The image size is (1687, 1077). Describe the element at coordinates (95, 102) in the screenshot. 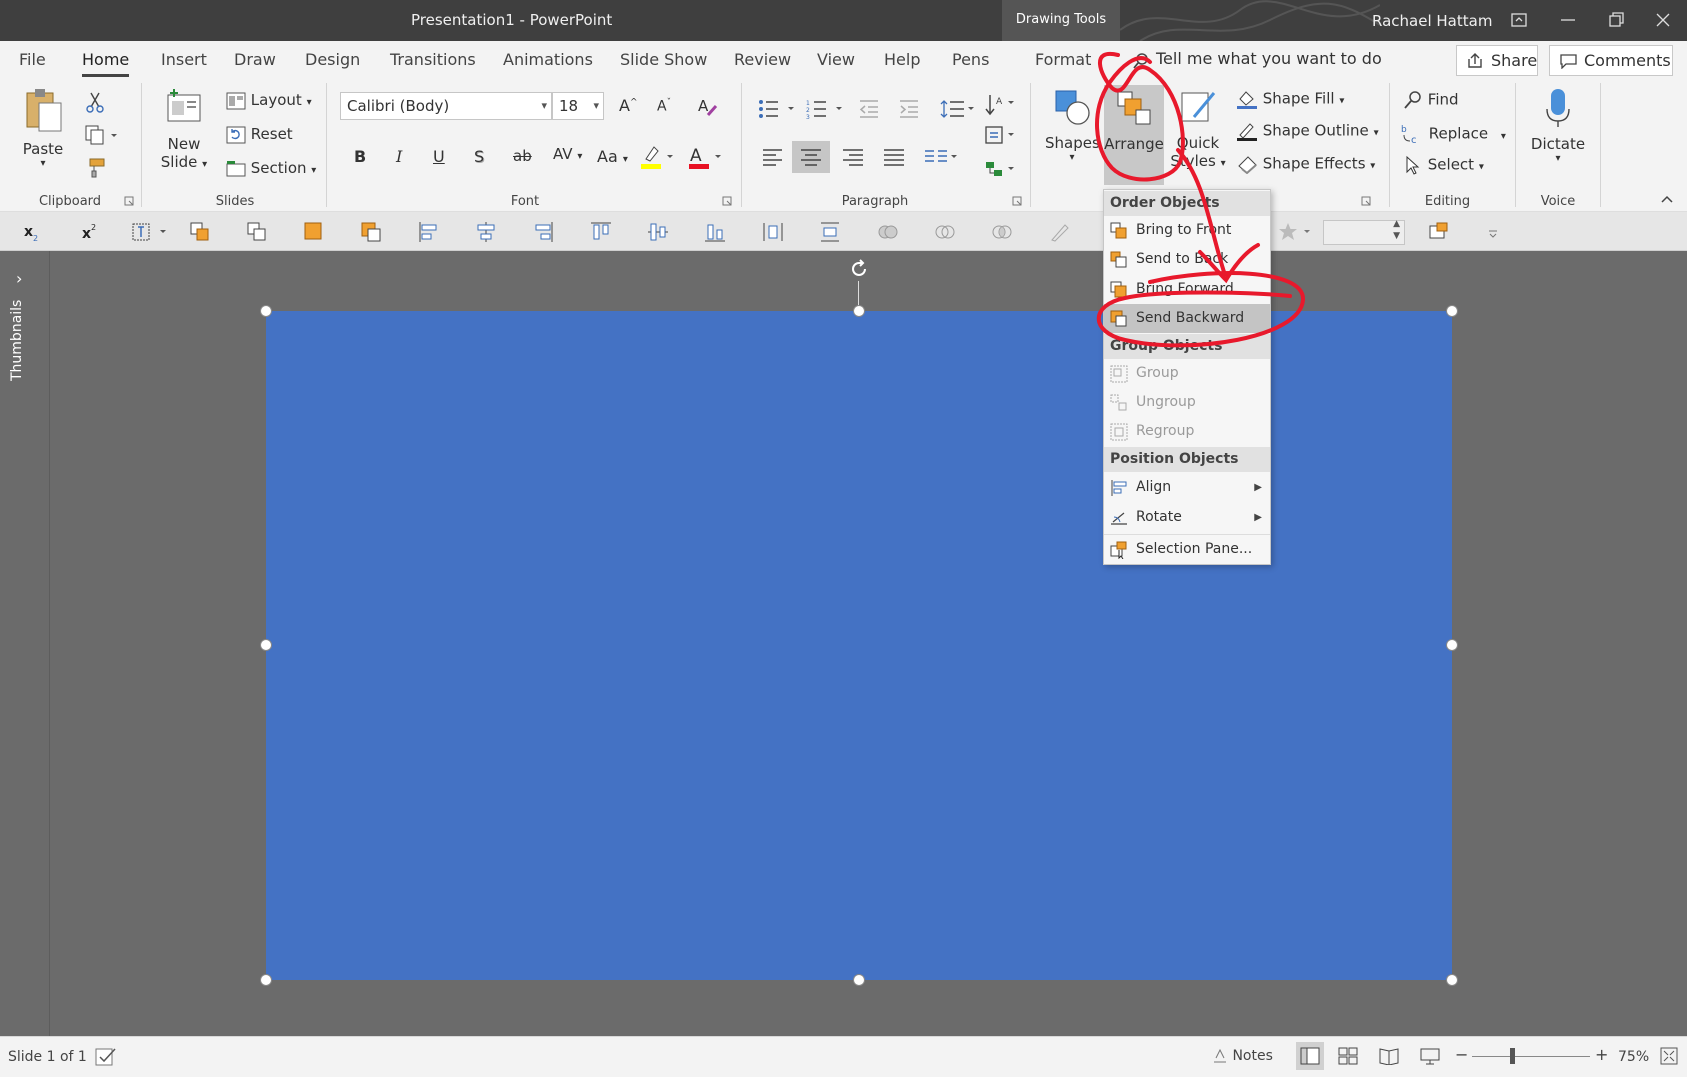

I see `cut-icon` at that location.